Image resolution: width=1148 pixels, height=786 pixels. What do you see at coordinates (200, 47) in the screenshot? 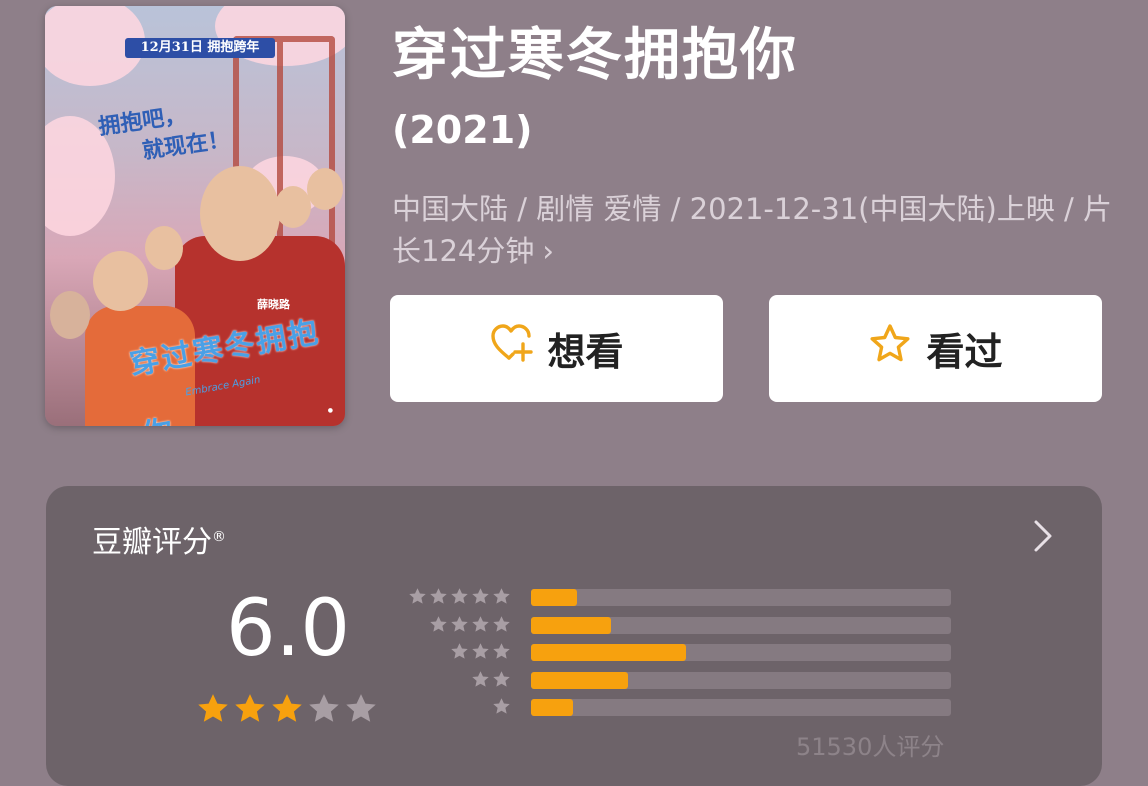
I see `poster-ribbon-text: 12月31日 拥抱跨年` at bounding box center [200, 47].